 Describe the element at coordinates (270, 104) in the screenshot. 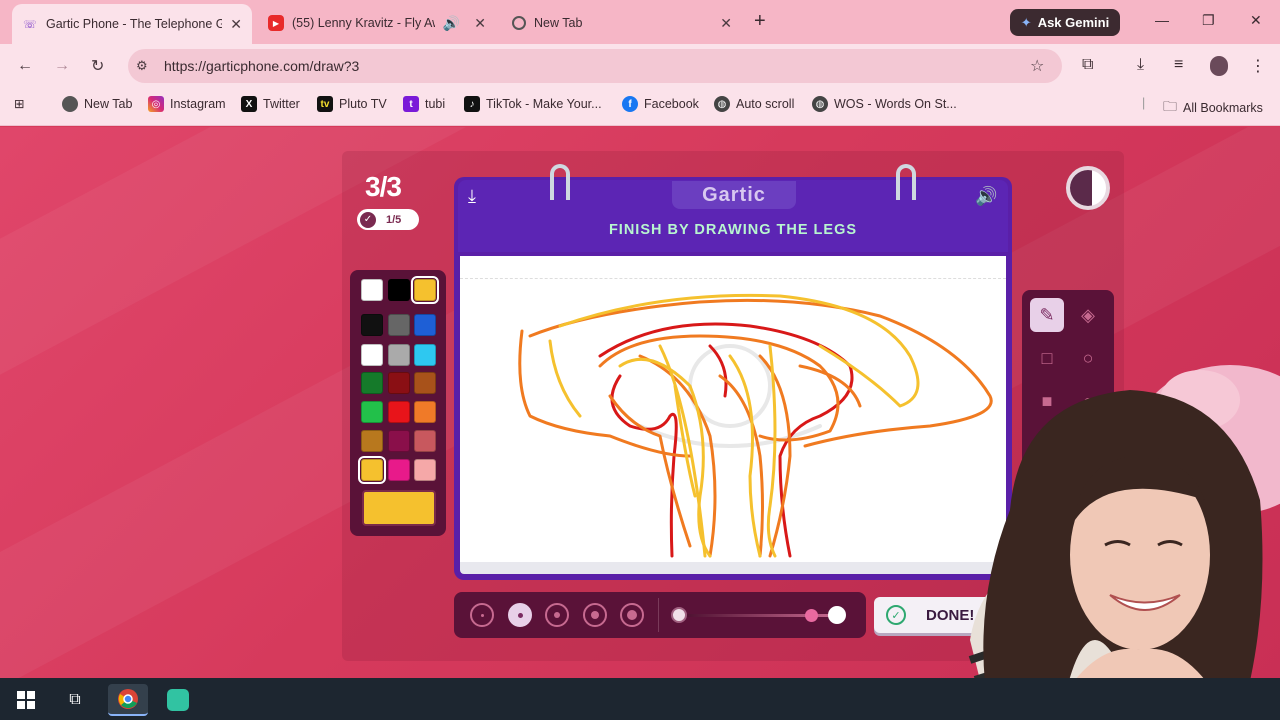

I see `bookmark-twitter: X Twitter` at that location.